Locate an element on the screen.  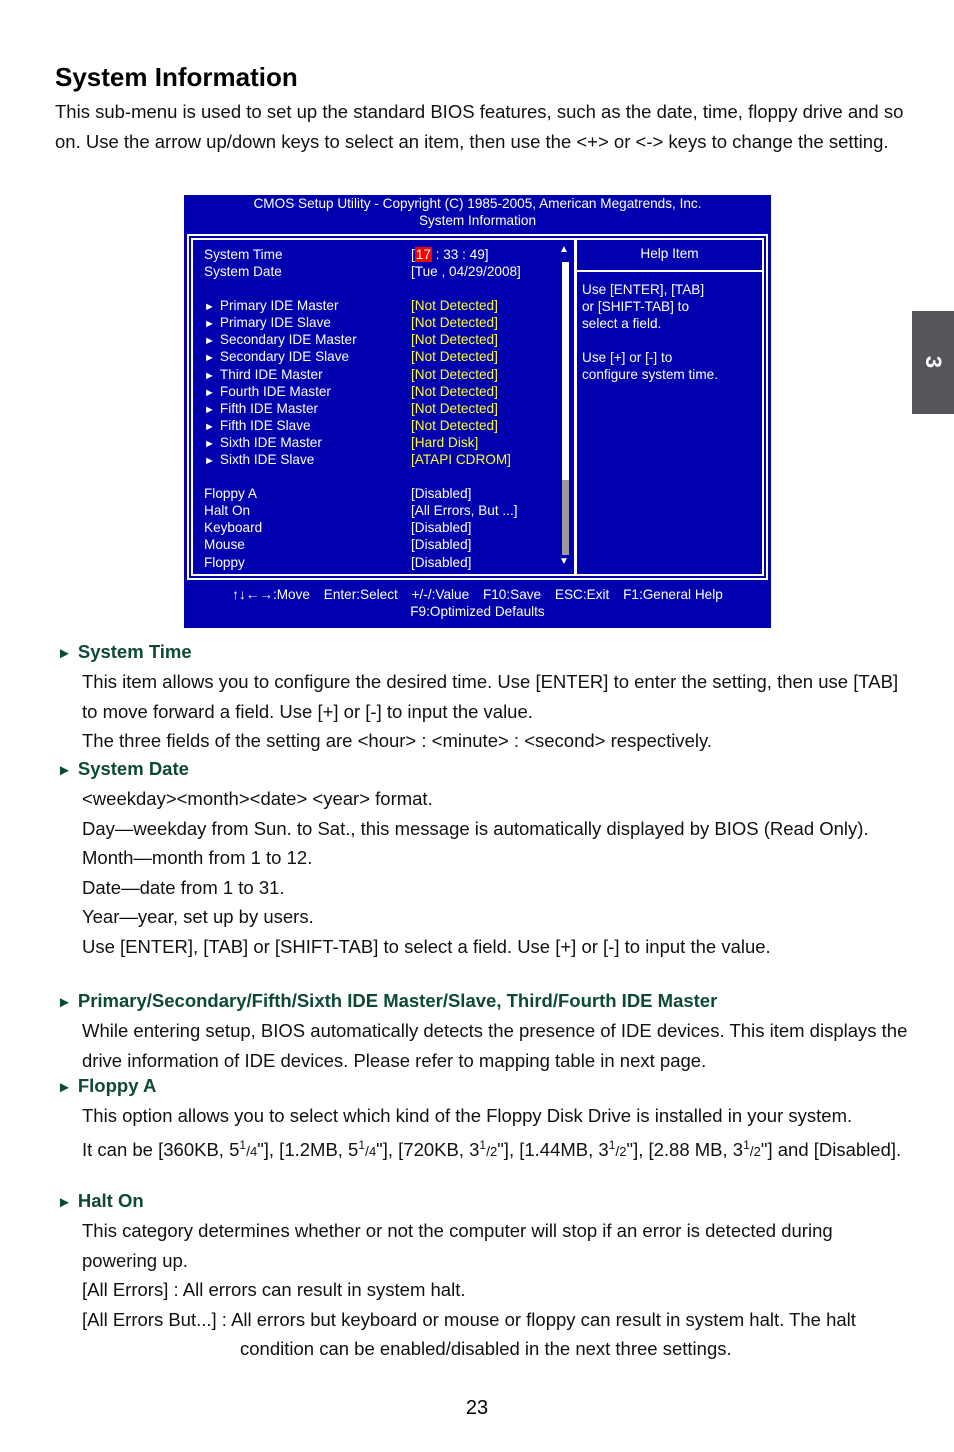
setting-row: ► Sixth IDE Slave [ATAPI CDROM] is located at coordinates (379, 459).